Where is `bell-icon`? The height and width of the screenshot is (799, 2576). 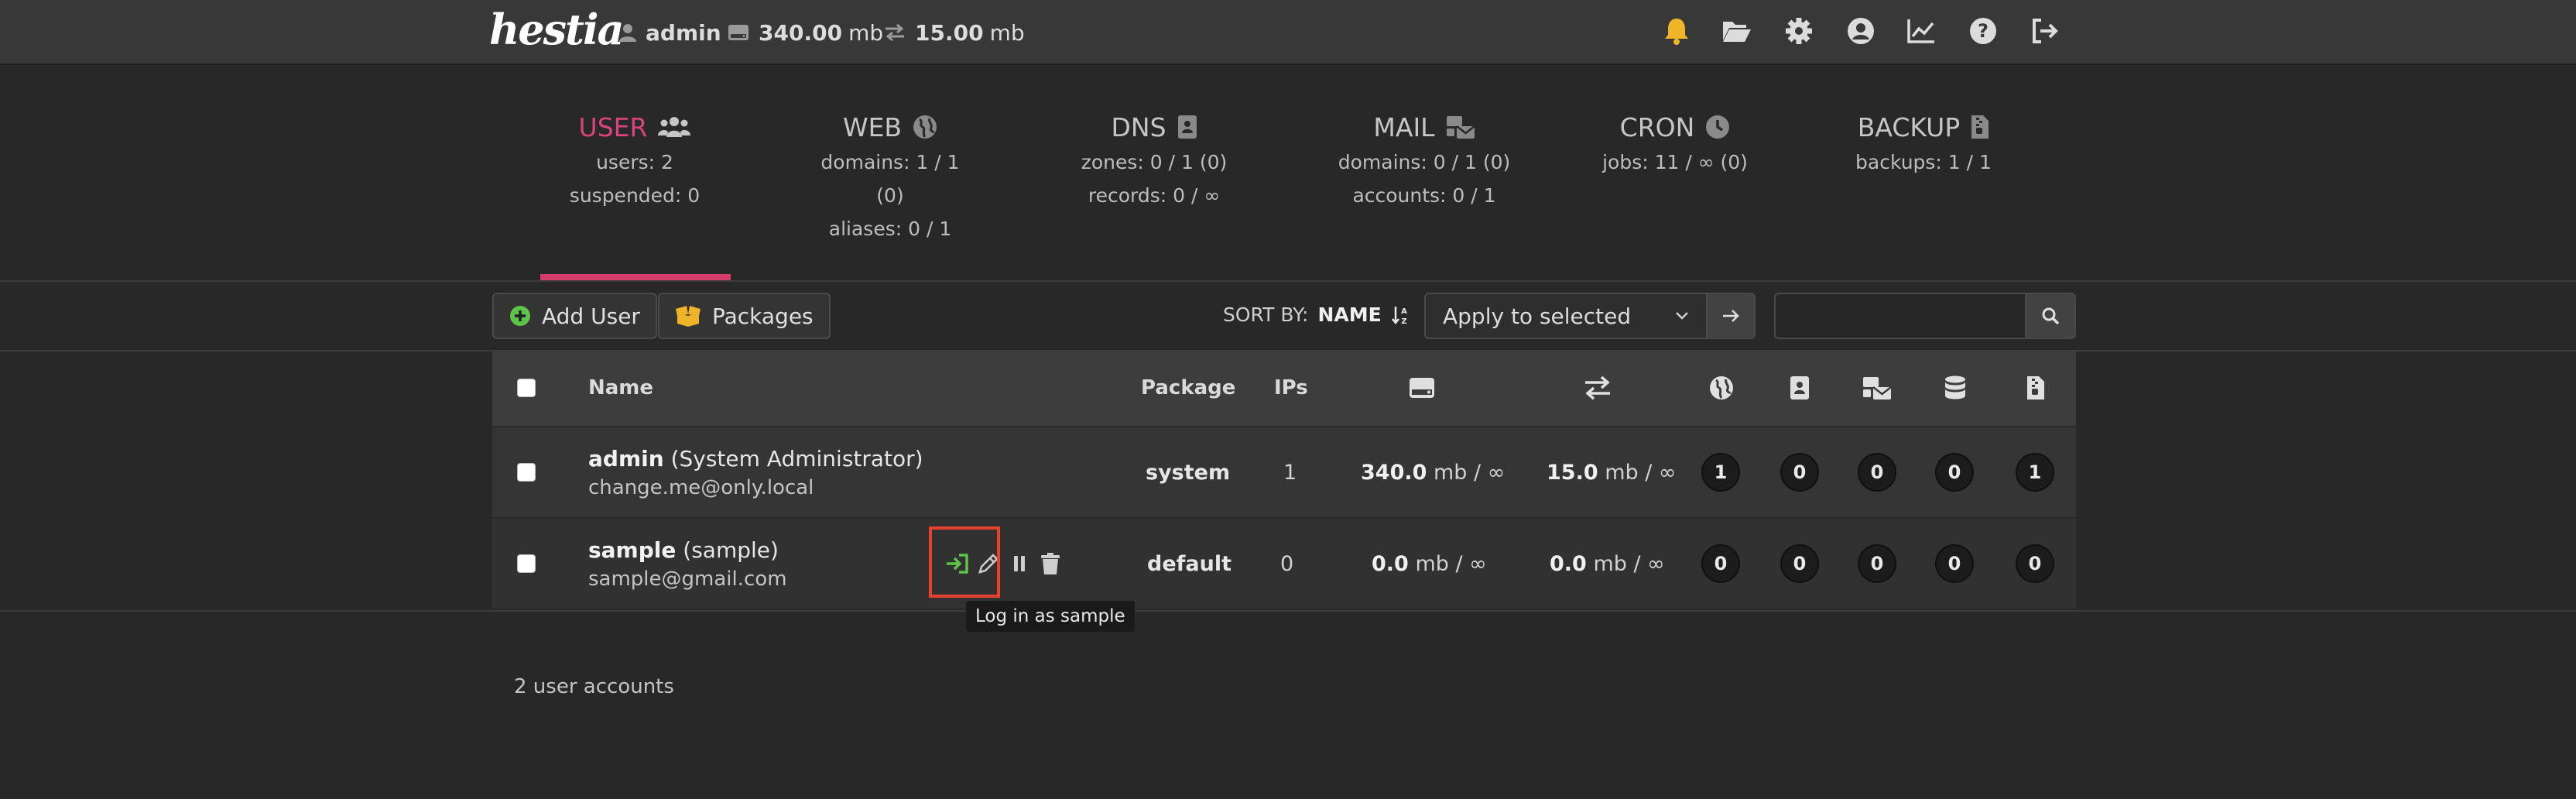 bell-icon is located at coordinates (1677, 31).